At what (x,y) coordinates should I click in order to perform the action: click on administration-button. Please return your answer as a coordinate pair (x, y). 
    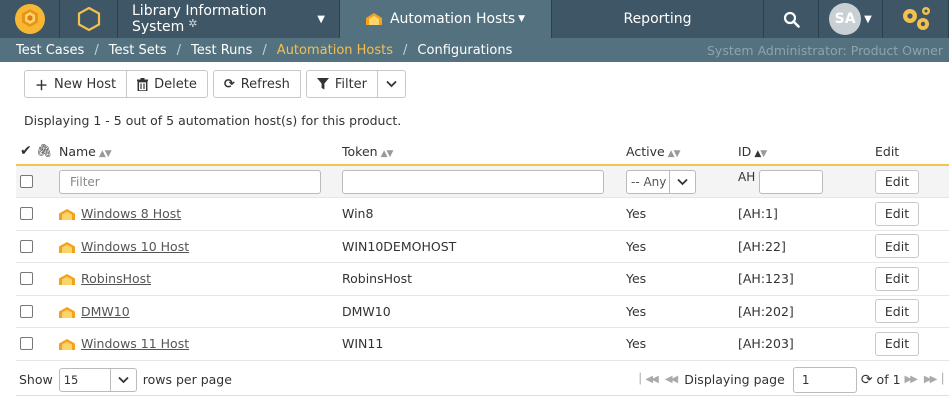
    Looking at the image, I should click on (916, 19).